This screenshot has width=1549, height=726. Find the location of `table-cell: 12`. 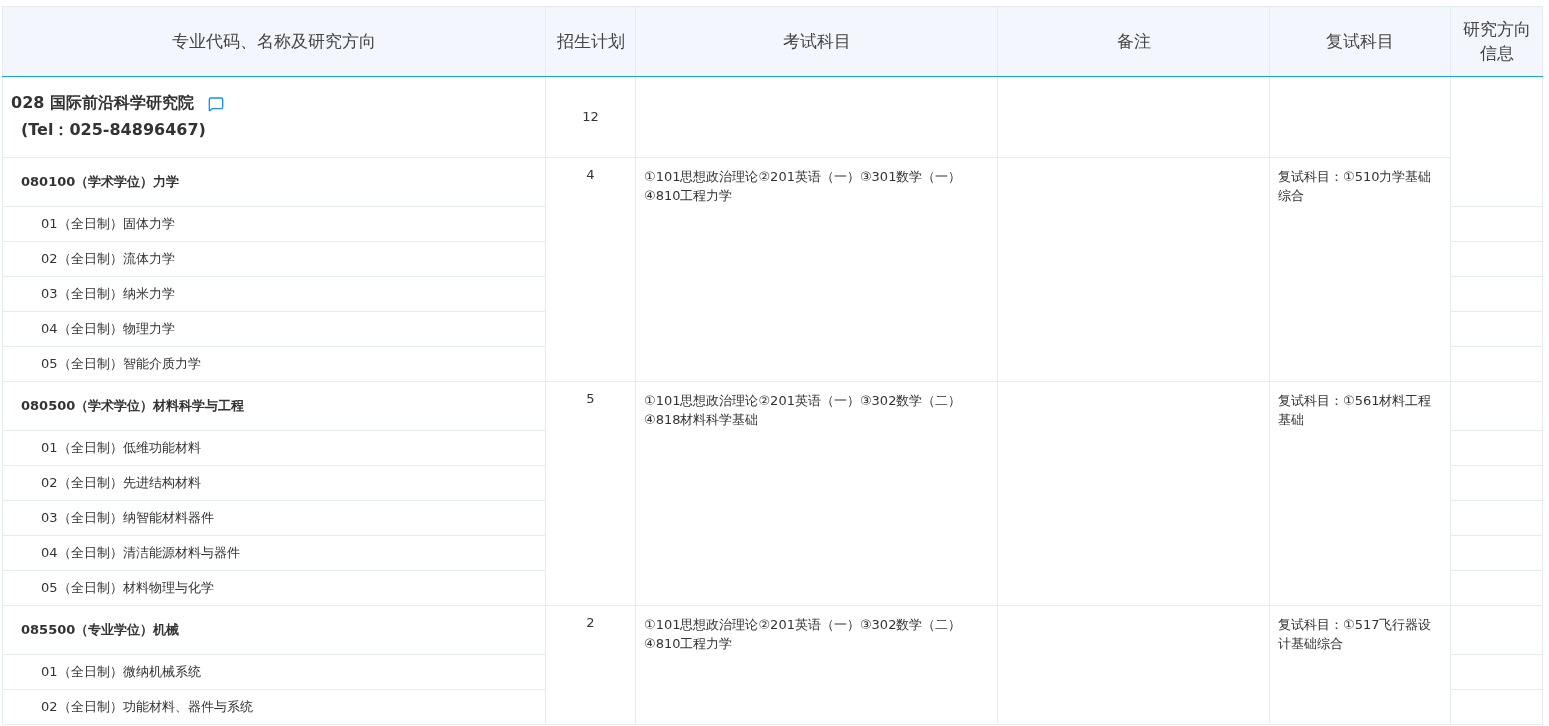

table-cell: 12 is located at coordinates (590, 117).